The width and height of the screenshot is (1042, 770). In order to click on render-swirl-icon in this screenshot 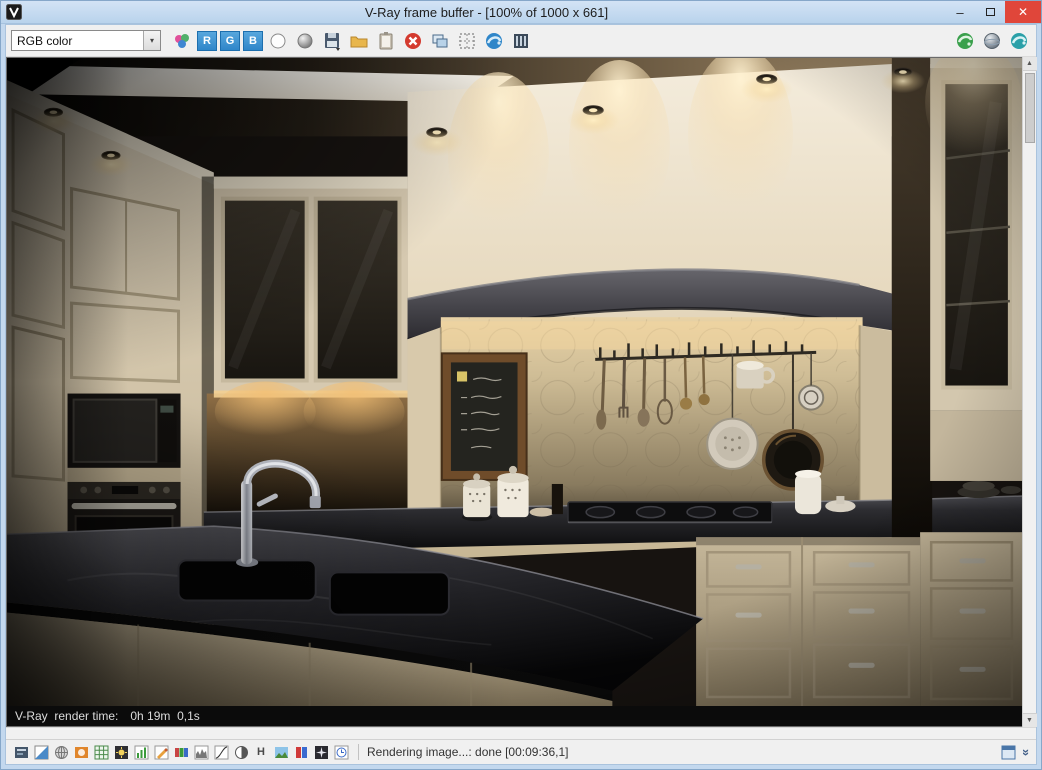, I will do `click(494, 40)`.